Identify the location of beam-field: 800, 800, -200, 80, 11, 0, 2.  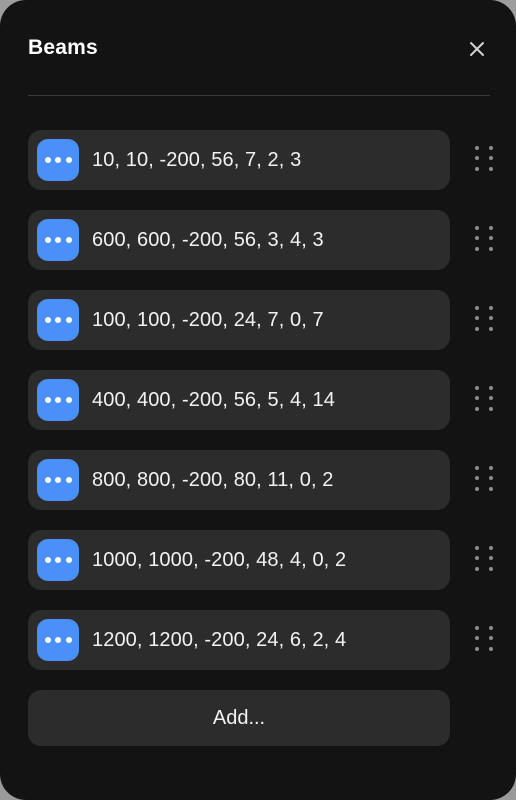
(239, 480).